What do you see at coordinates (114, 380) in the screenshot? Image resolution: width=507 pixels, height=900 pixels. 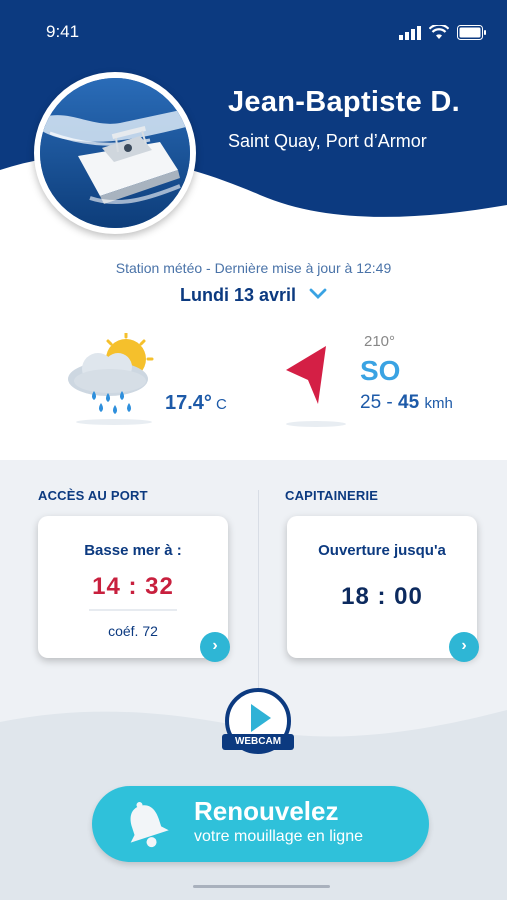 I see `sun-cloud-rain-icon` at bounding box center [114, 380].